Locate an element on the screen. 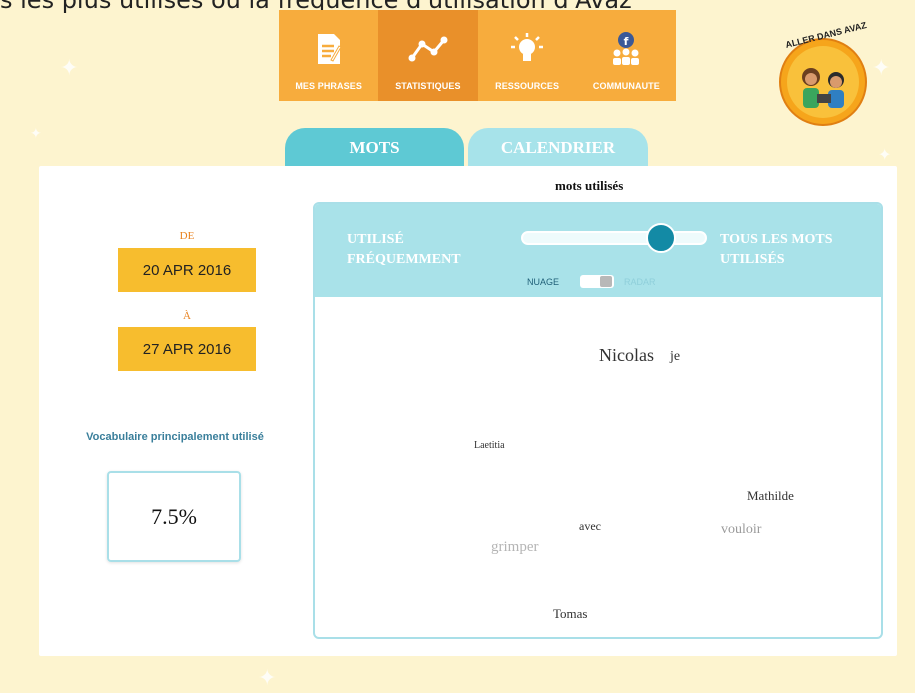  toggle-nuage-label: NUAGE is located at coordinates (543, 282).